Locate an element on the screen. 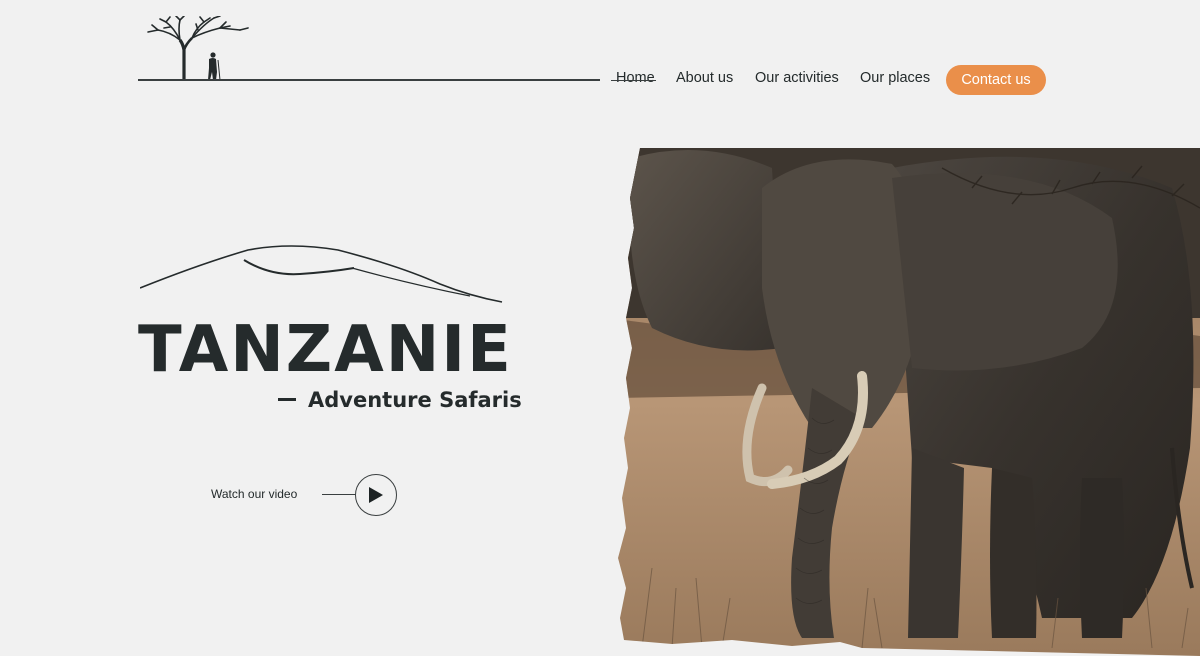 The image size is (1200, 656). video-connector-line is located at coordinates (339, 495).